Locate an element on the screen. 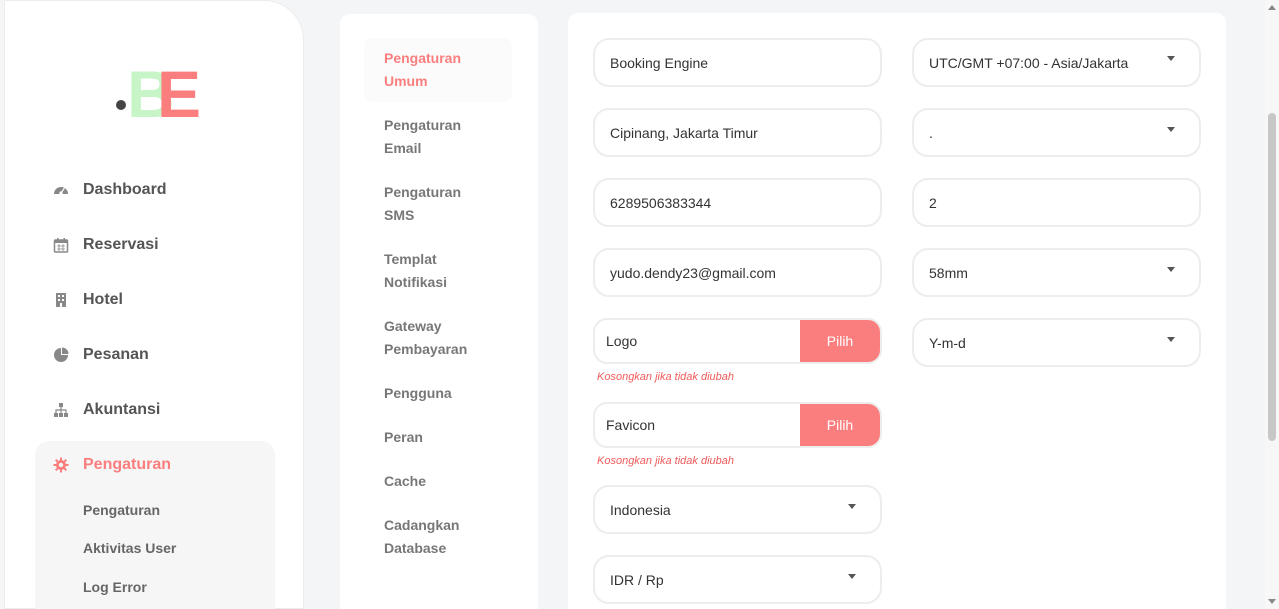  menu-item-gateway-pembayaran: Gateway Pembayaran is located at coordinates (439, 338).